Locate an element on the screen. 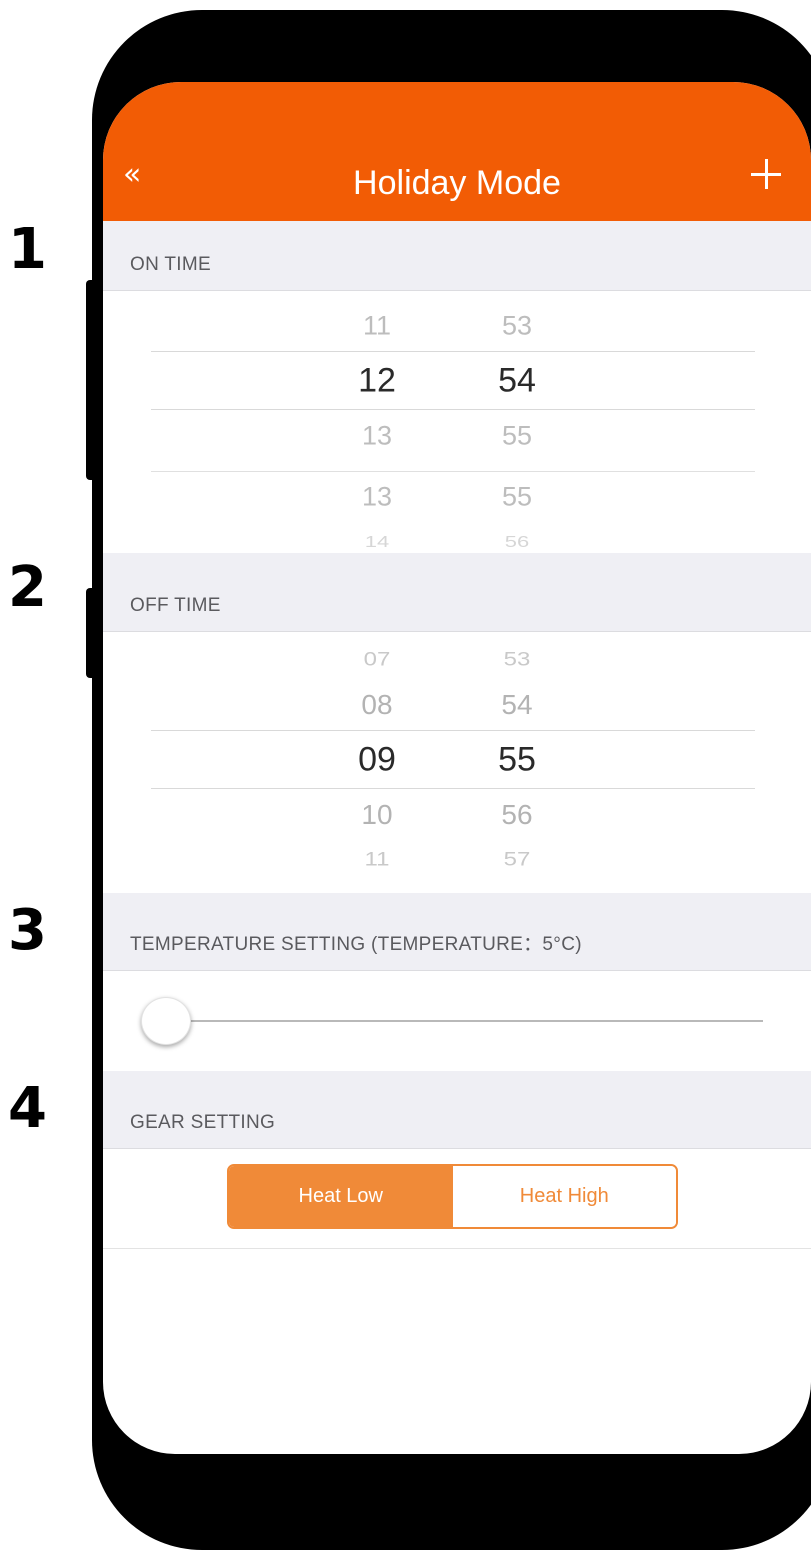 This screenshot has height=1550, width=811. on-time-selected-minute: 54 is located at coordinates (517, 381).